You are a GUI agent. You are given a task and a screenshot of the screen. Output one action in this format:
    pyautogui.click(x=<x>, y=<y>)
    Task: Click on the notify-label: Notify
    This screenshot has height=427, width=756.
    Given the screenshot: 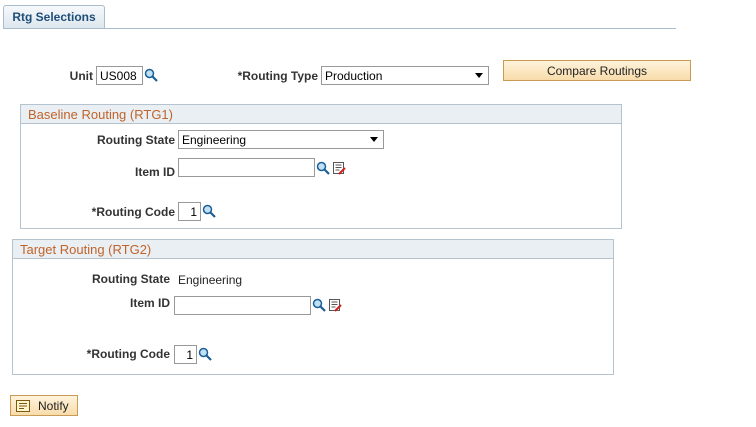 What is the action you would take?
    pyautogui.click(x=53, y=405)
    